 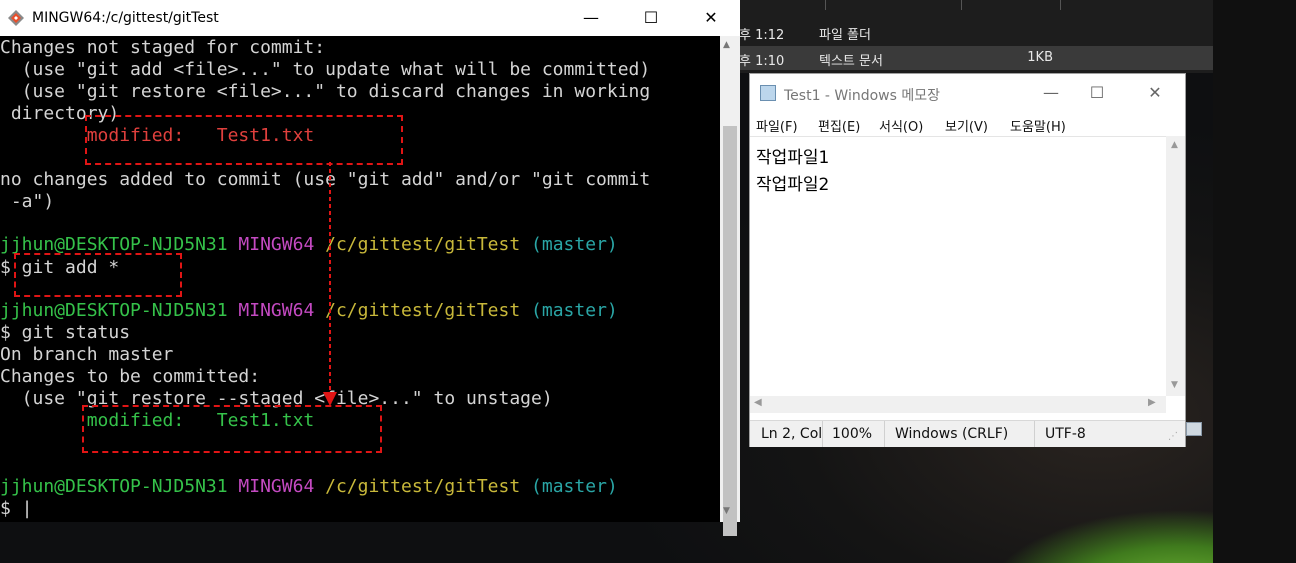 I want to click on encoding: UTF-8, so click(x=1065, y=434).